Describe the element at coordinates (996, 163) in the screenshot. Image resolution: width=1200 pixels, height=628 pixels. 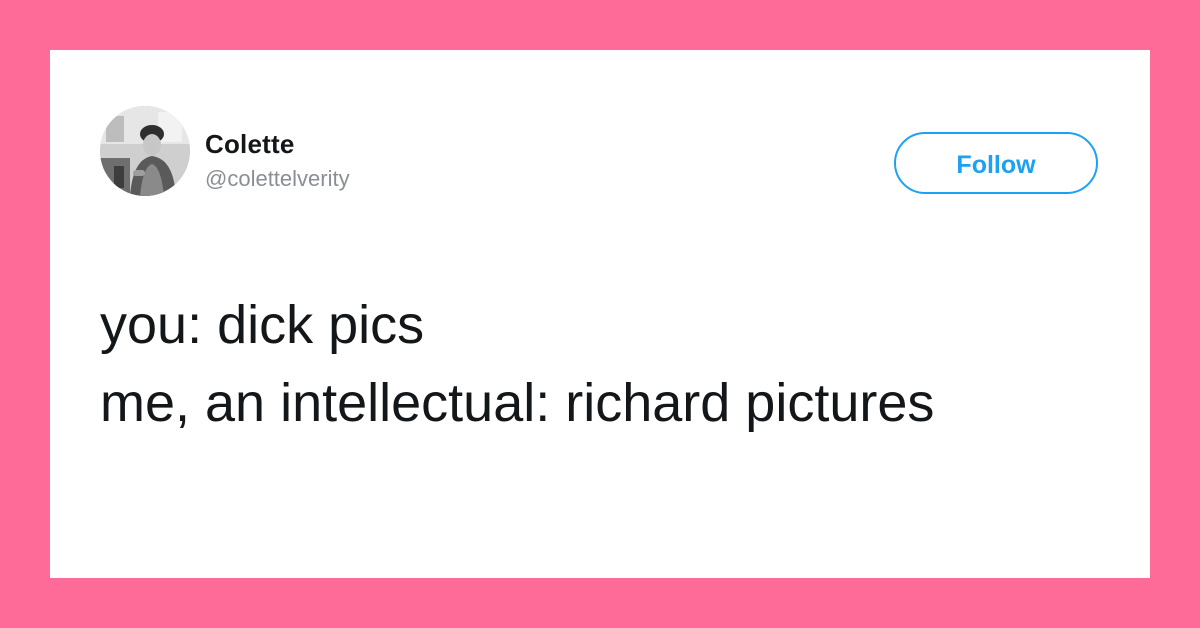
I see `follow-button: Follow` at that location.